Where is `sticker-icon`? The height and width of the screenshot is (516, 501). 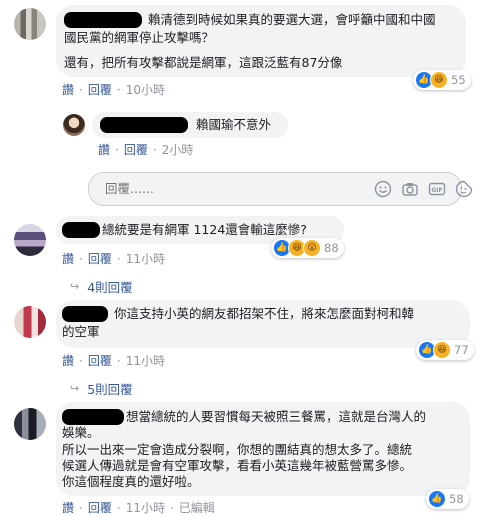
sticker-icon is located at coordinates (464, 189).